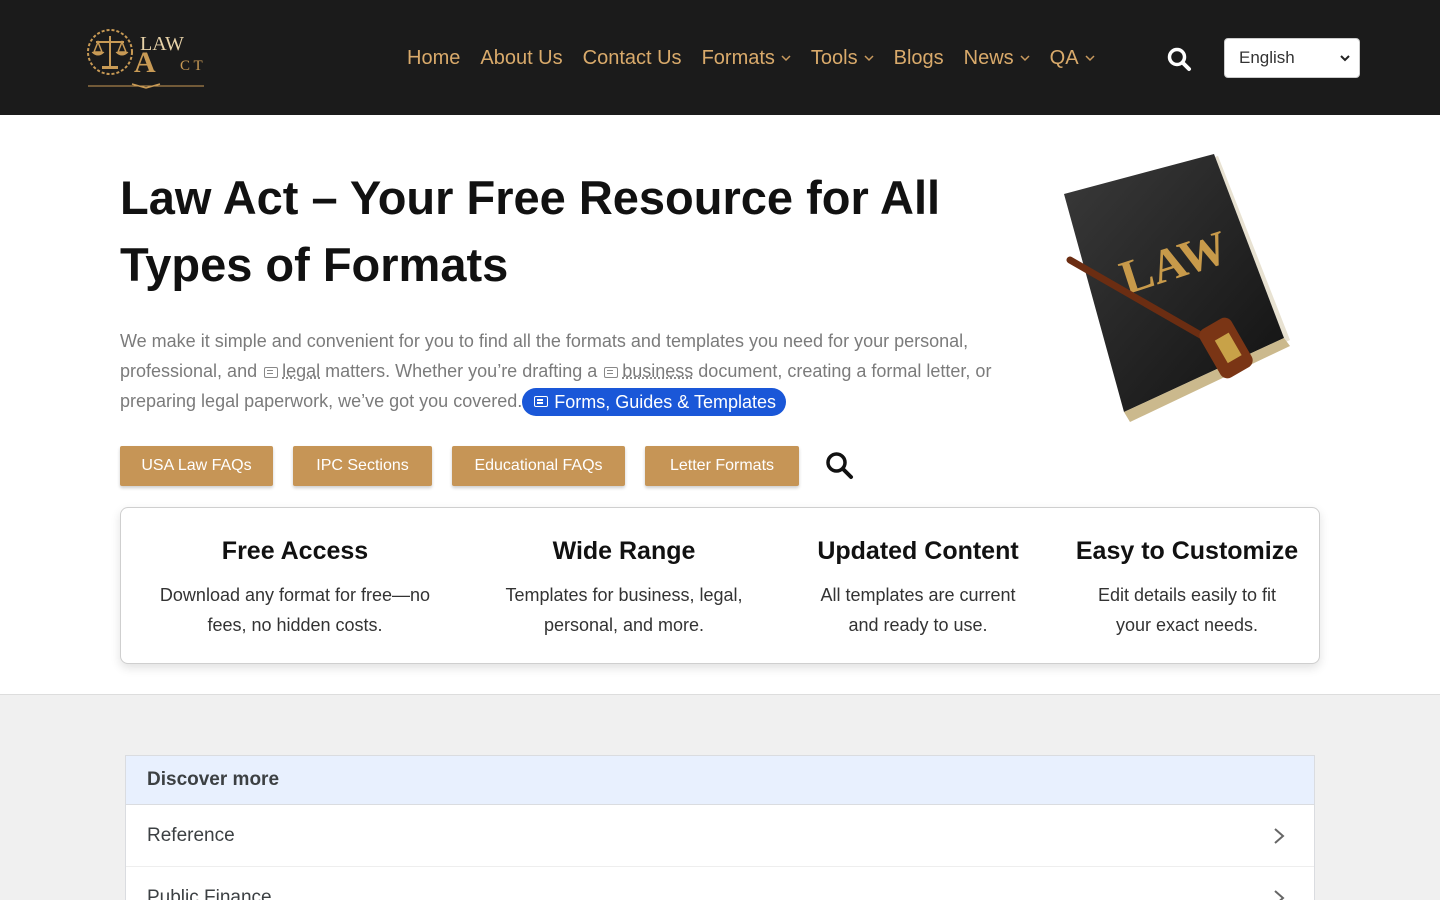 The width and height of the screenshot is (1440, 900). I want to click on feature-text-line: and ready to use., so click(917, 625).